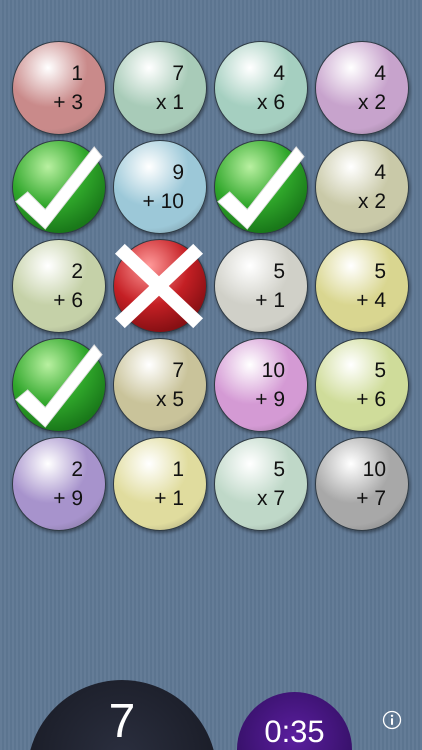 This screenshot has width=422, height=750. Describe the element at coordinates (160, 484) in the screenshot. I see `problem-ball: 1 + 1` at that location.